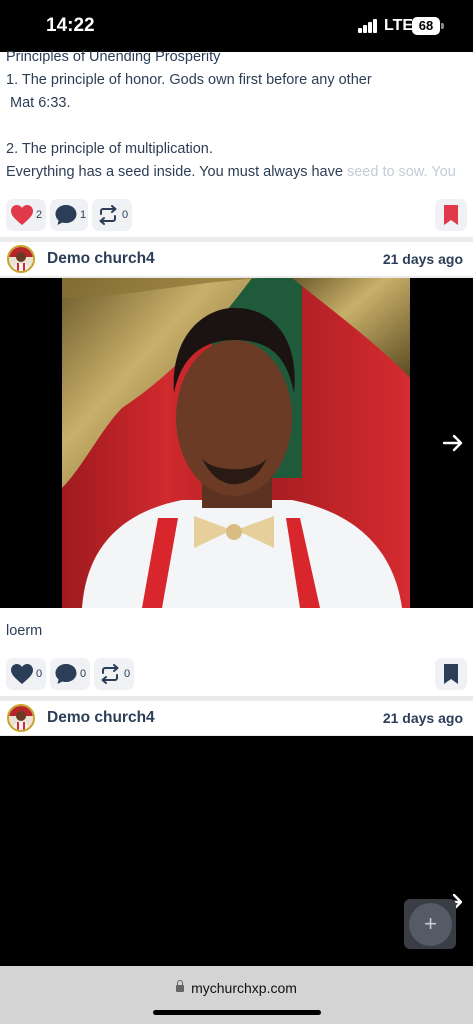  I want to click on like-count: 2, so click(39, 215).